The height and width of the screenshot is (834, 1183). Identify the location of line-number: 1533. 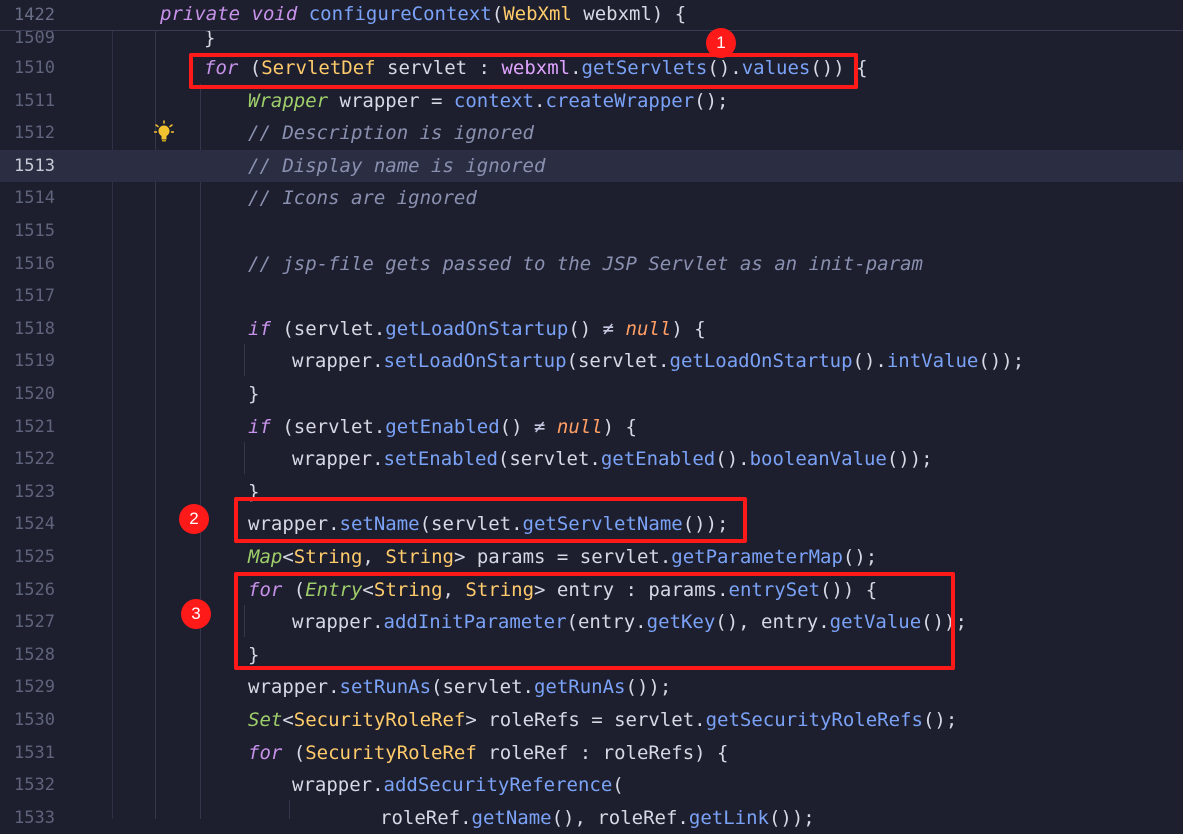
(34, 817).